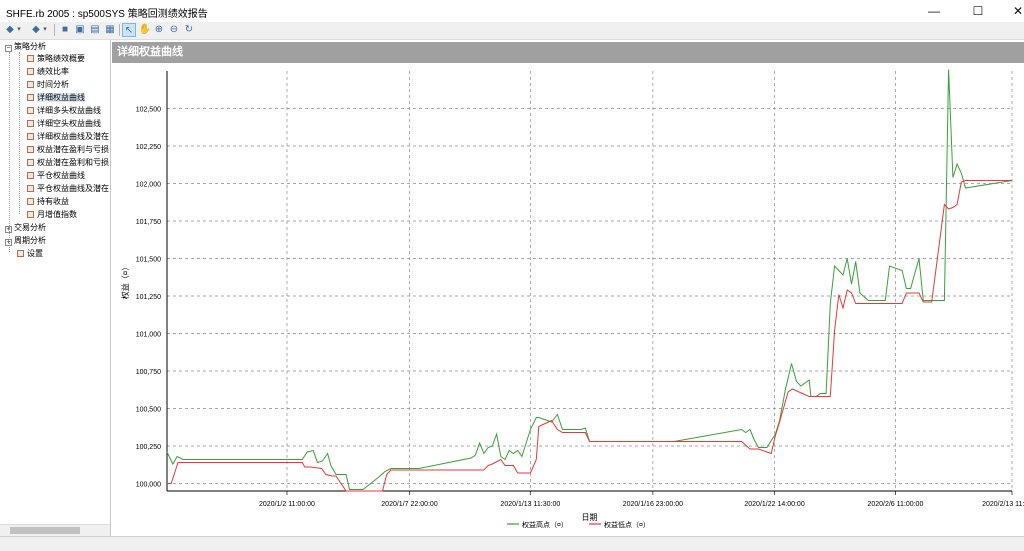 The height and width of the screenshot is (551, 1024). Describe the element at coordinates (8, 48) in the screenshot. I see `collapse-icon: −` at that location.